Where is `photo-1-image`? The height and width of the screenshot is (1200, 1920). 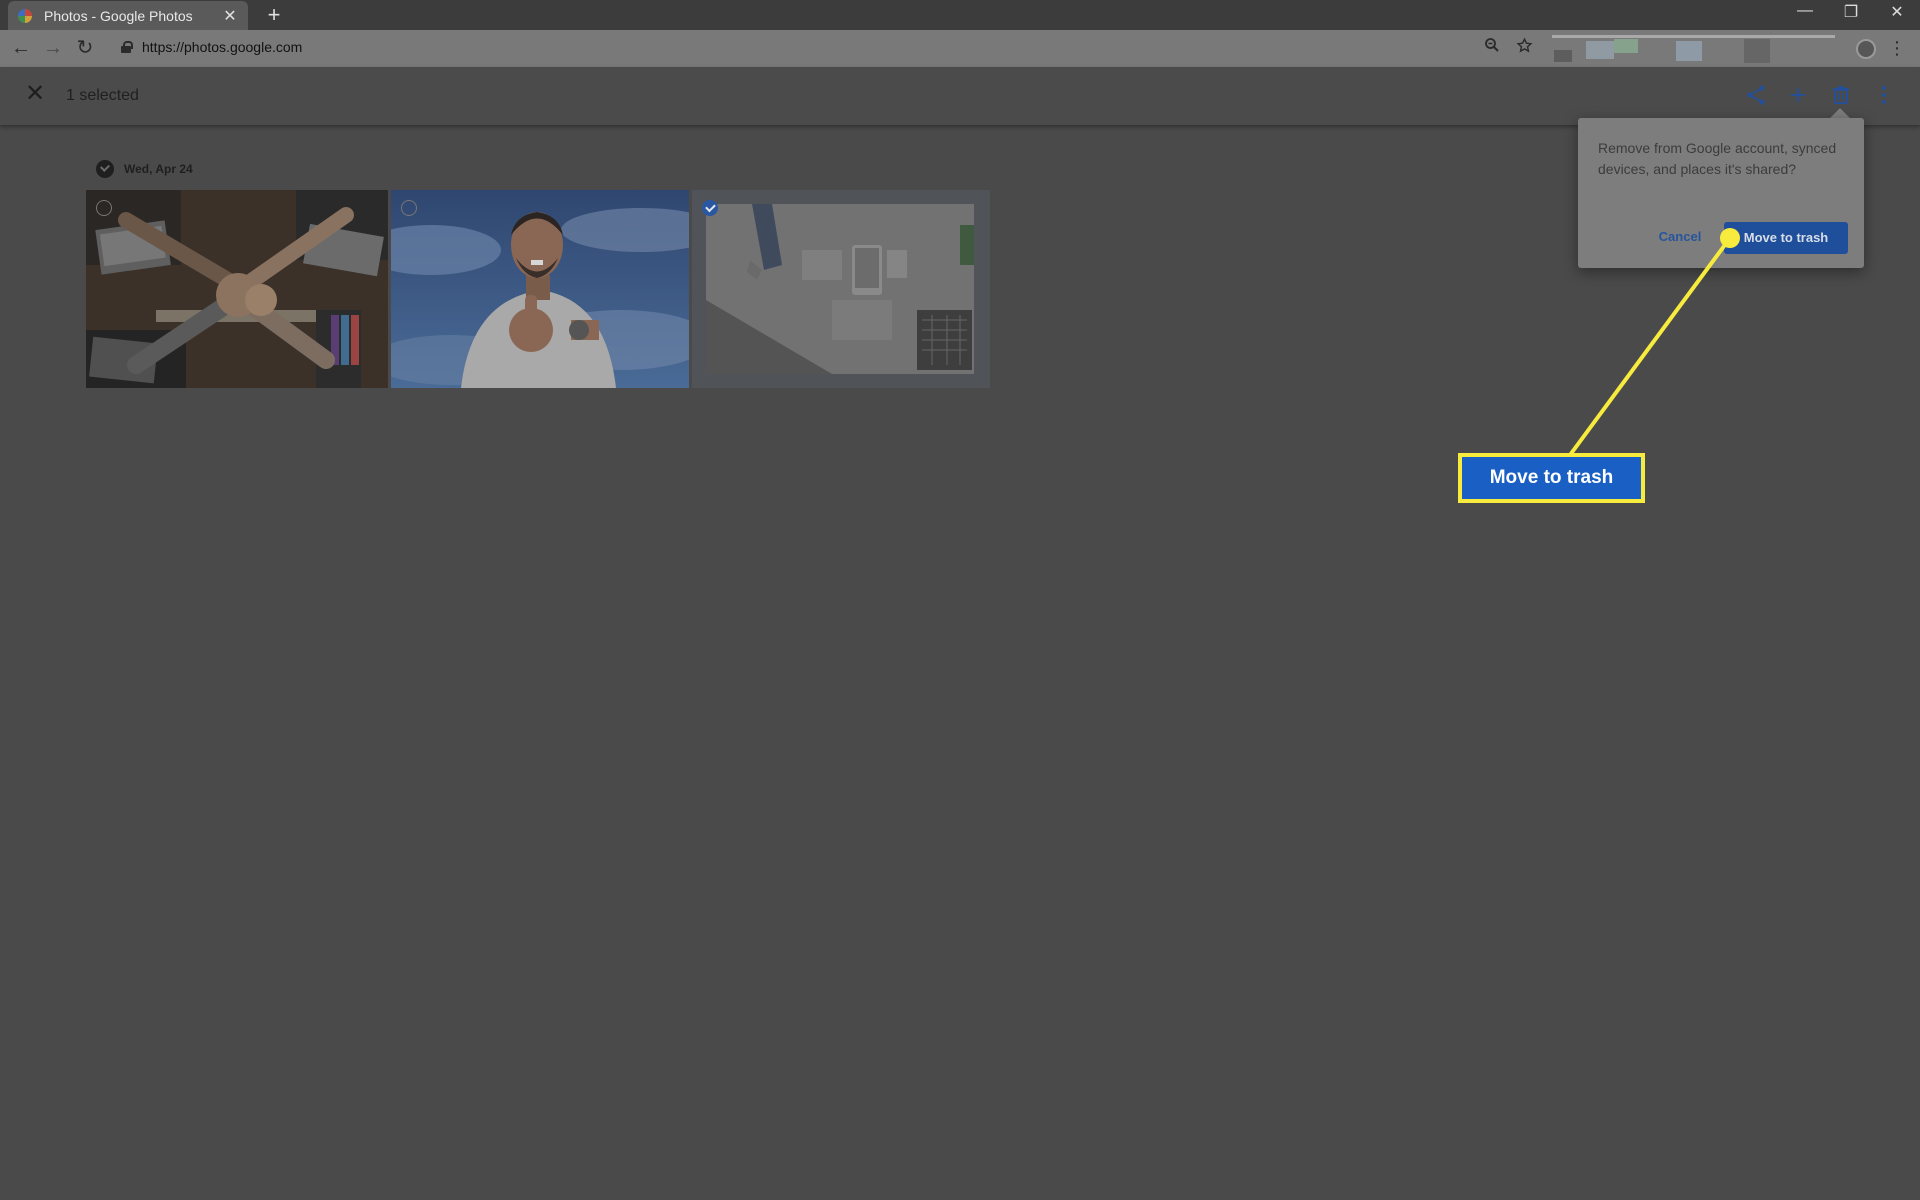 photo-1-image is located at coordinates (237, 289).